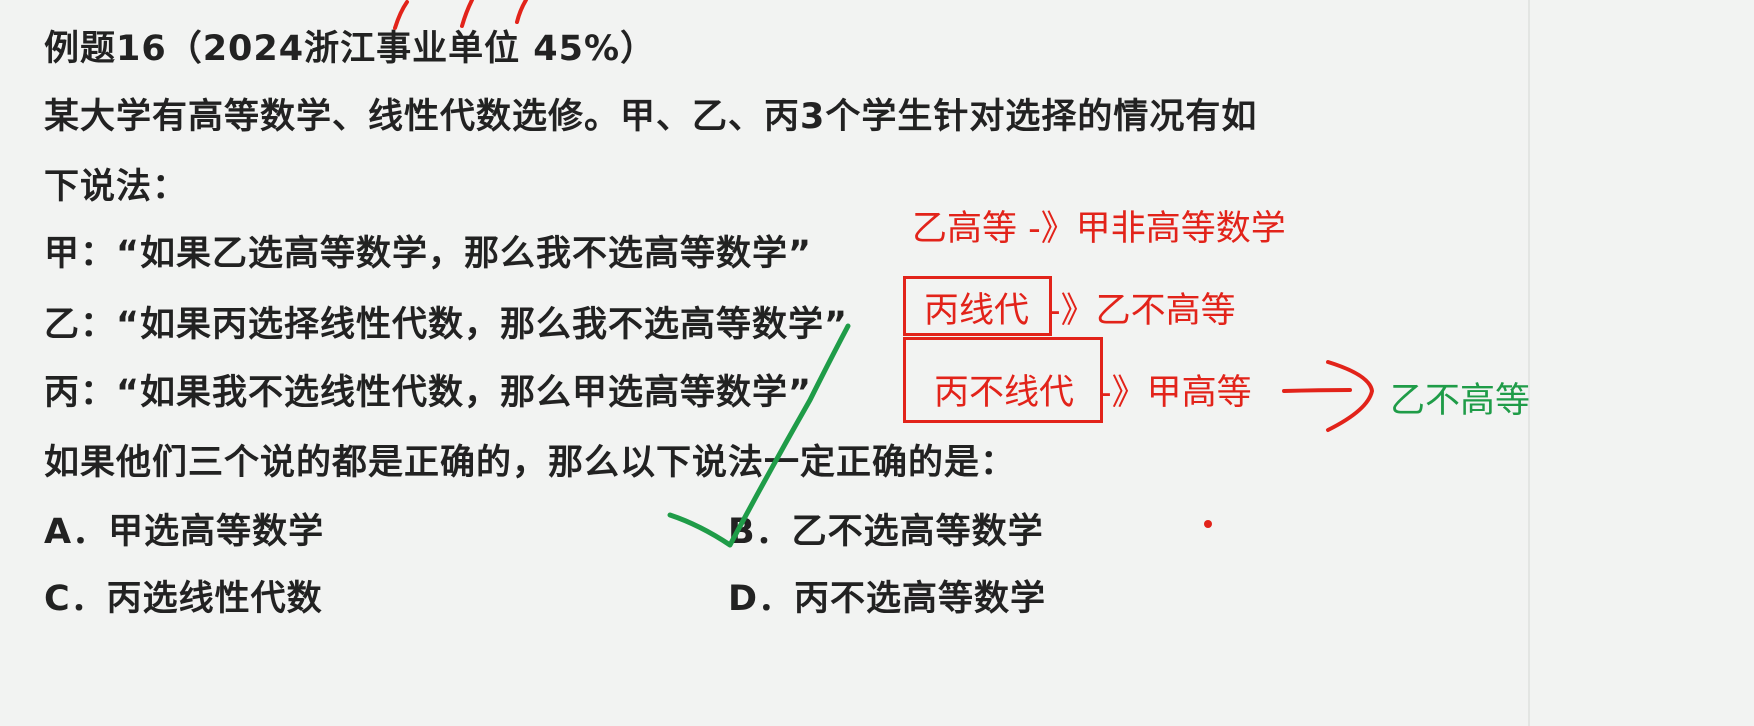 The height and width of the screenshot is (726, 1754). What do you see at coordinates (977, 311) in the screenshot?
I see `annotation-note-2-boxed: 丙线代` at bounding box center [977, 311].